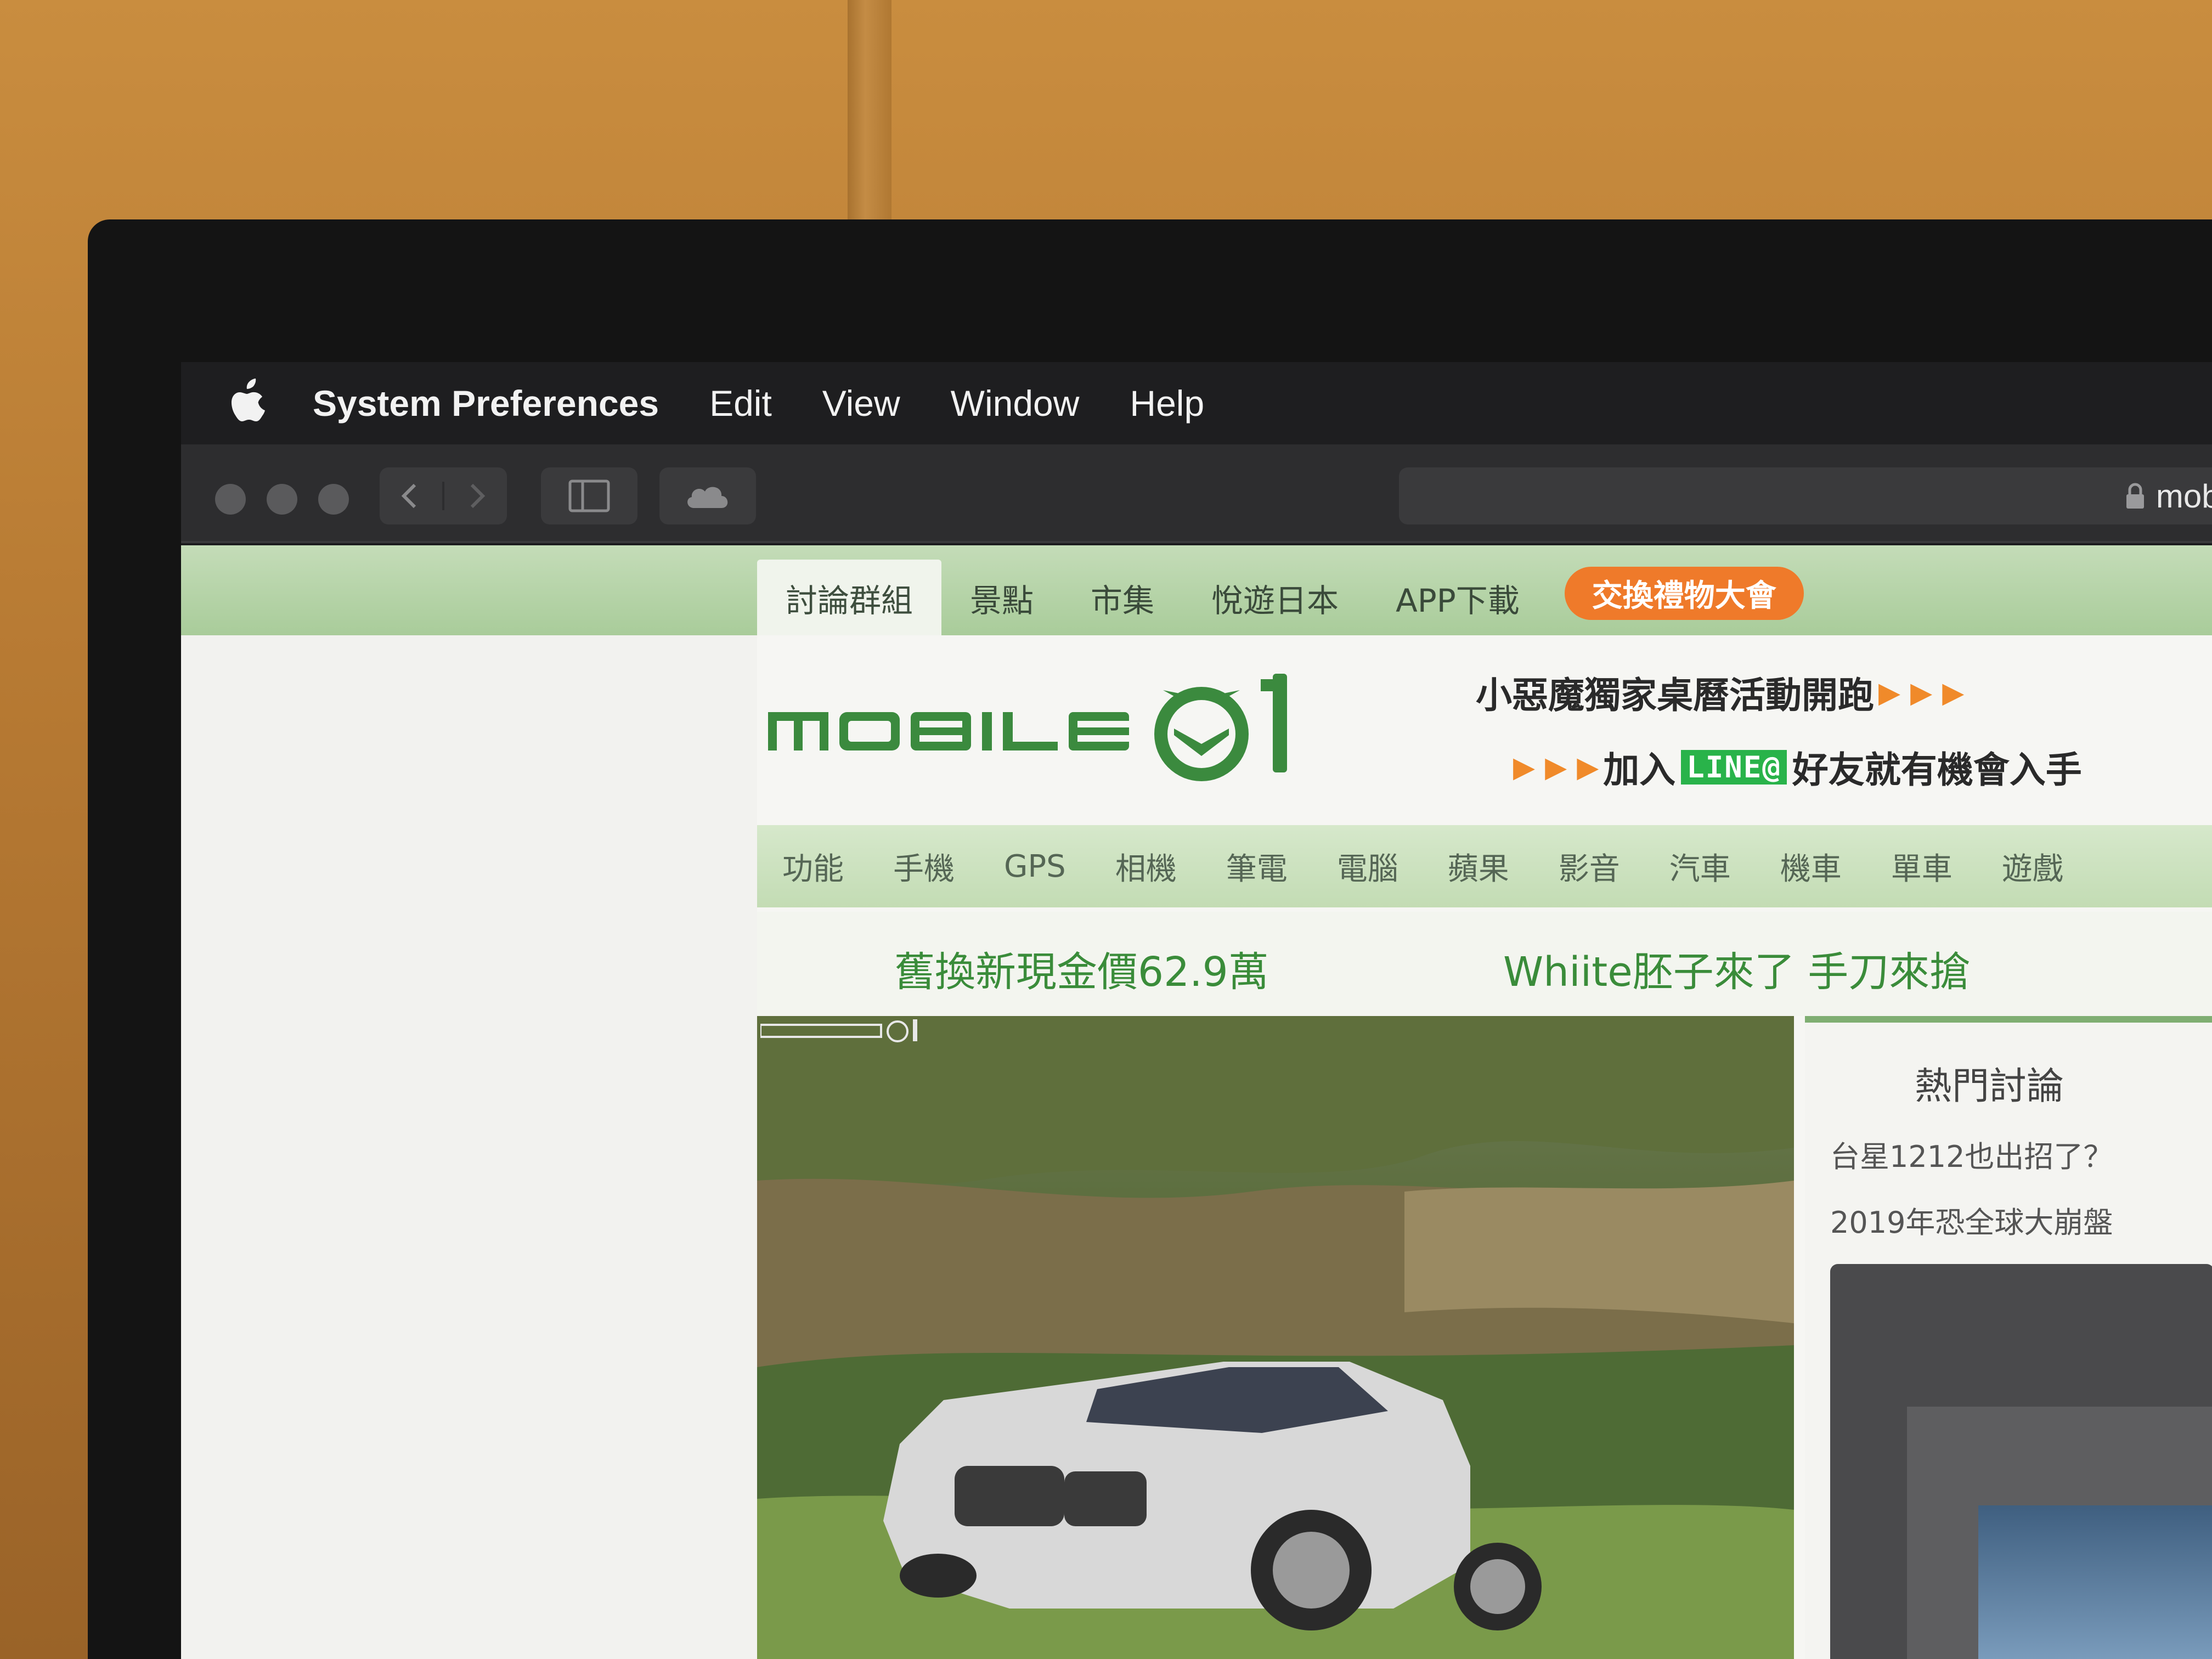 The width and height of the screenshot is (2212, 1659). I want to click on menu-edit: Edit, so click(740, 403).